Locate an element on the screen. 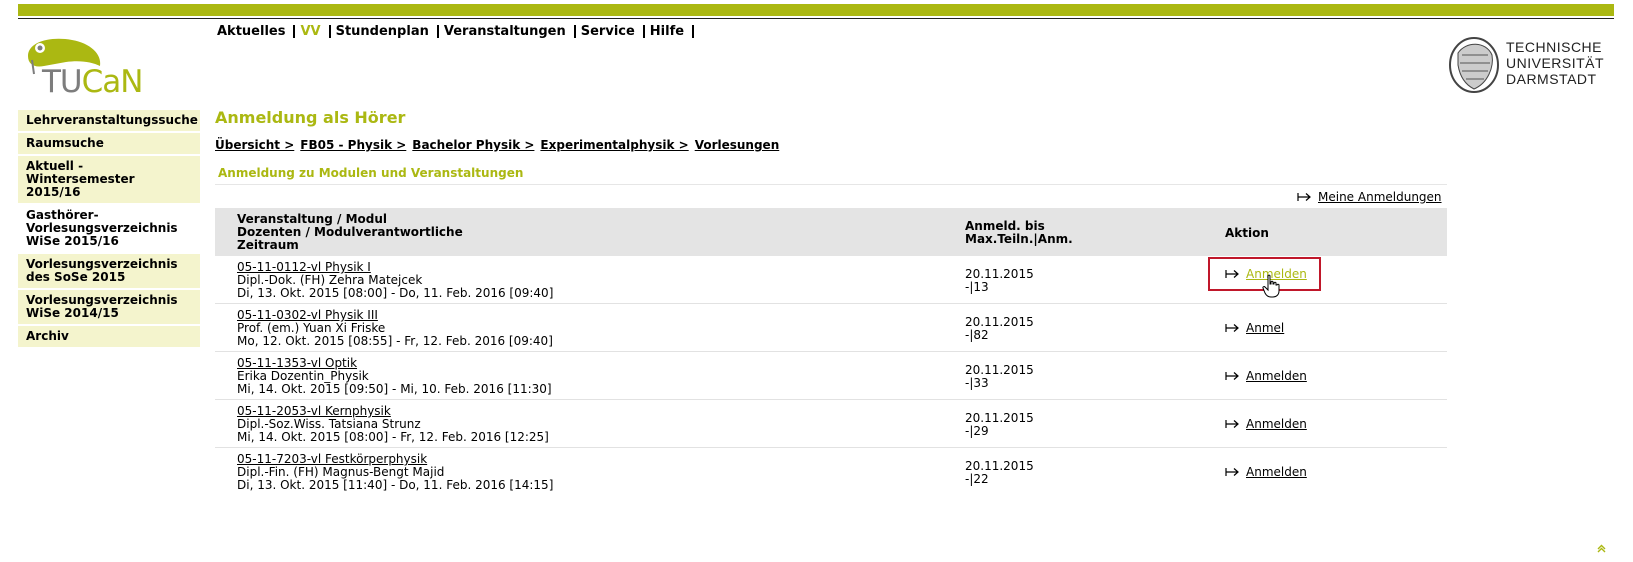 The image size is (1633, 562). tucan-logo: TUCaN is located at coordinates (87, 68).